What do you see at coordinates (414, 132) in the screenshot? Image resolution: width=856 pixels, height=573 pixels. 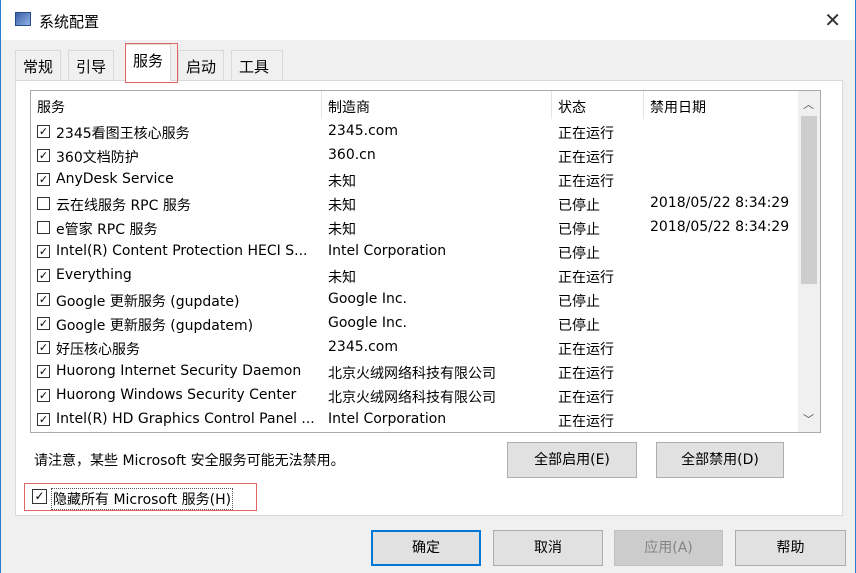 I see `table-row: ✓ 2345看图王核心服务 2345.com 正在运行` at bounding box center [414, 132].